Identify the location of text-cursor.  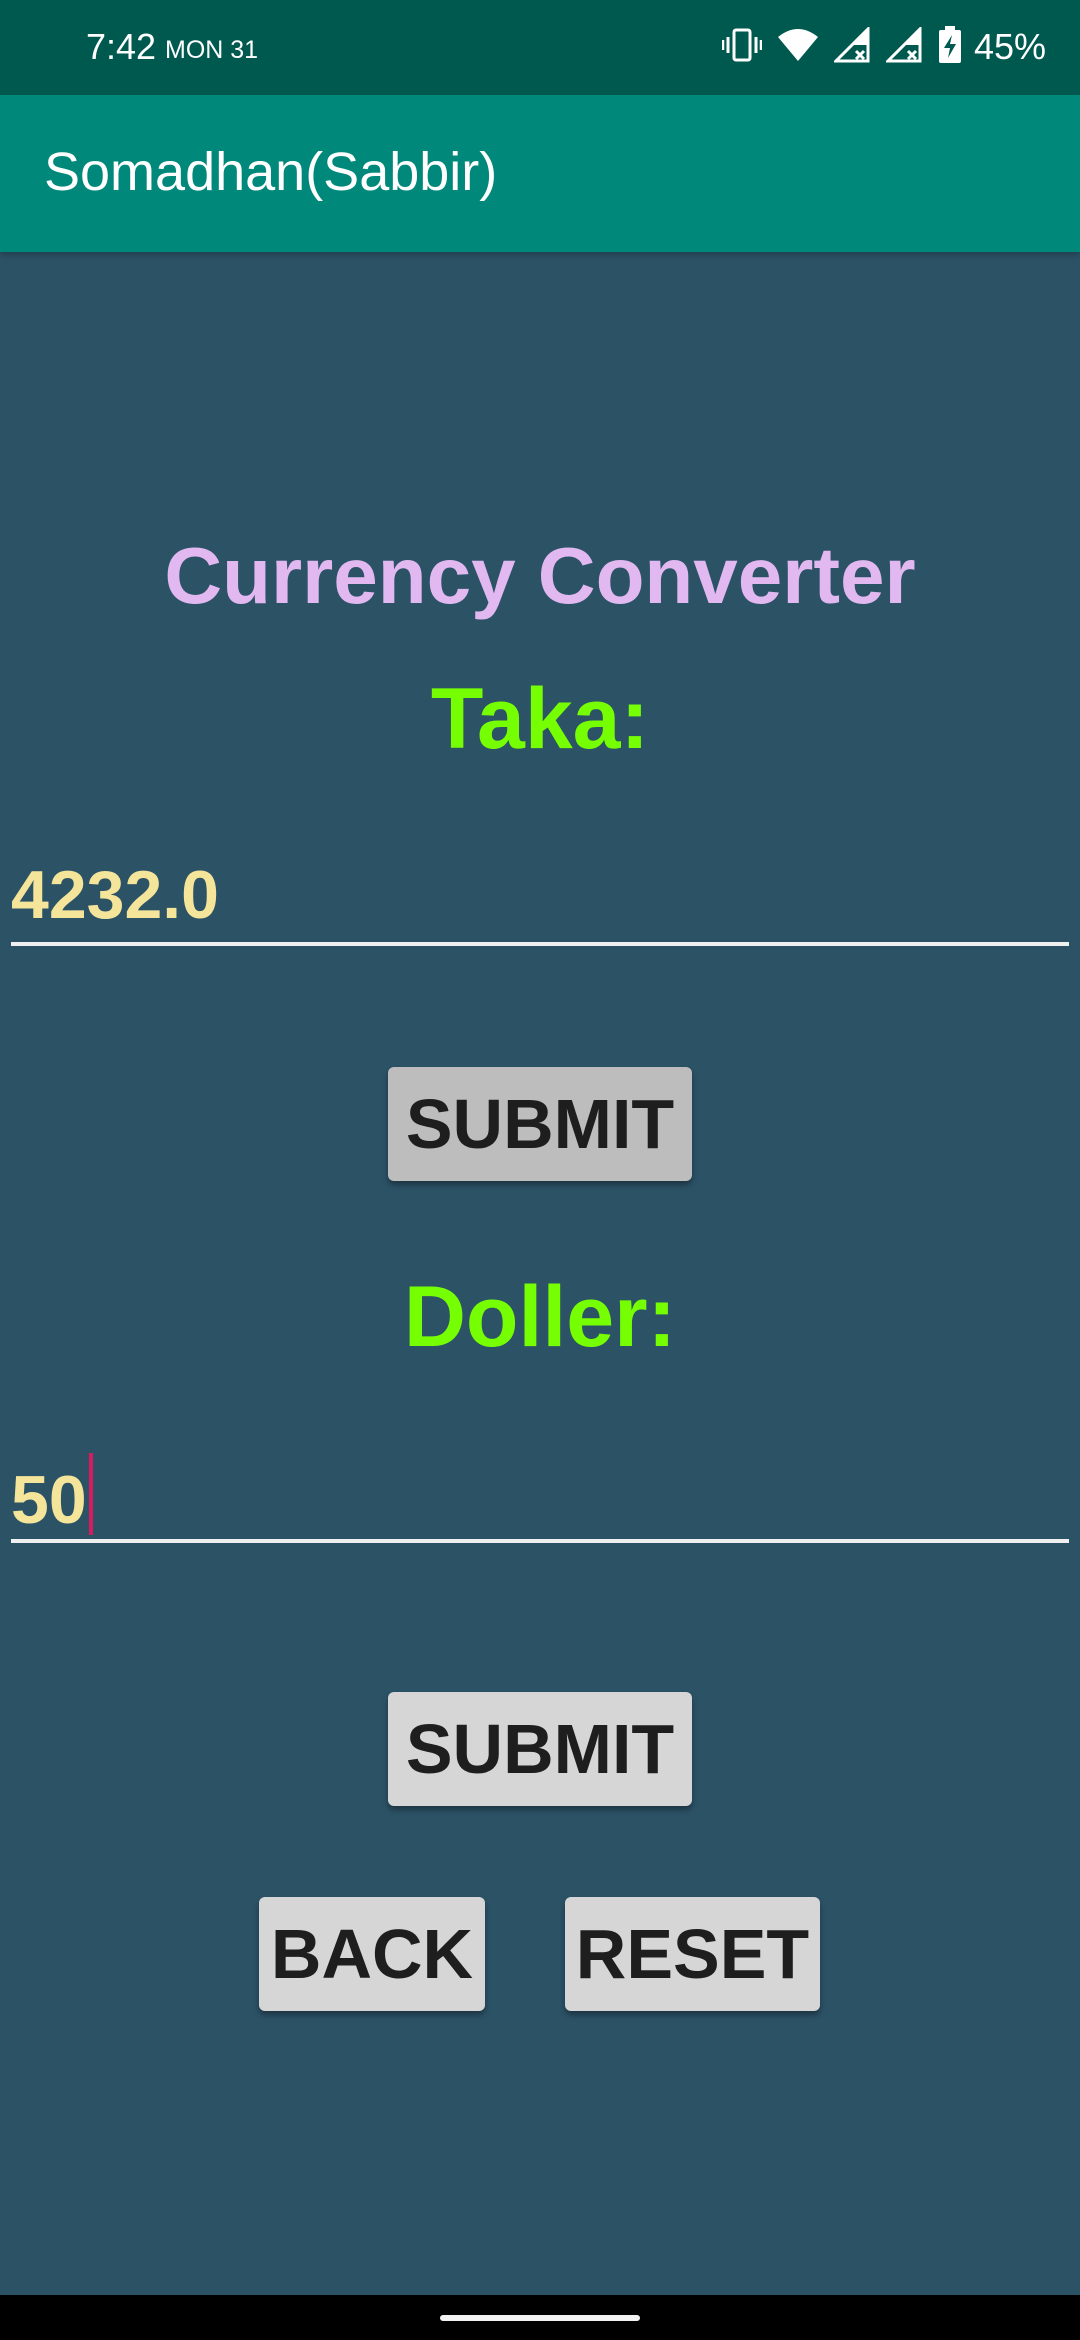
(90, 1494).